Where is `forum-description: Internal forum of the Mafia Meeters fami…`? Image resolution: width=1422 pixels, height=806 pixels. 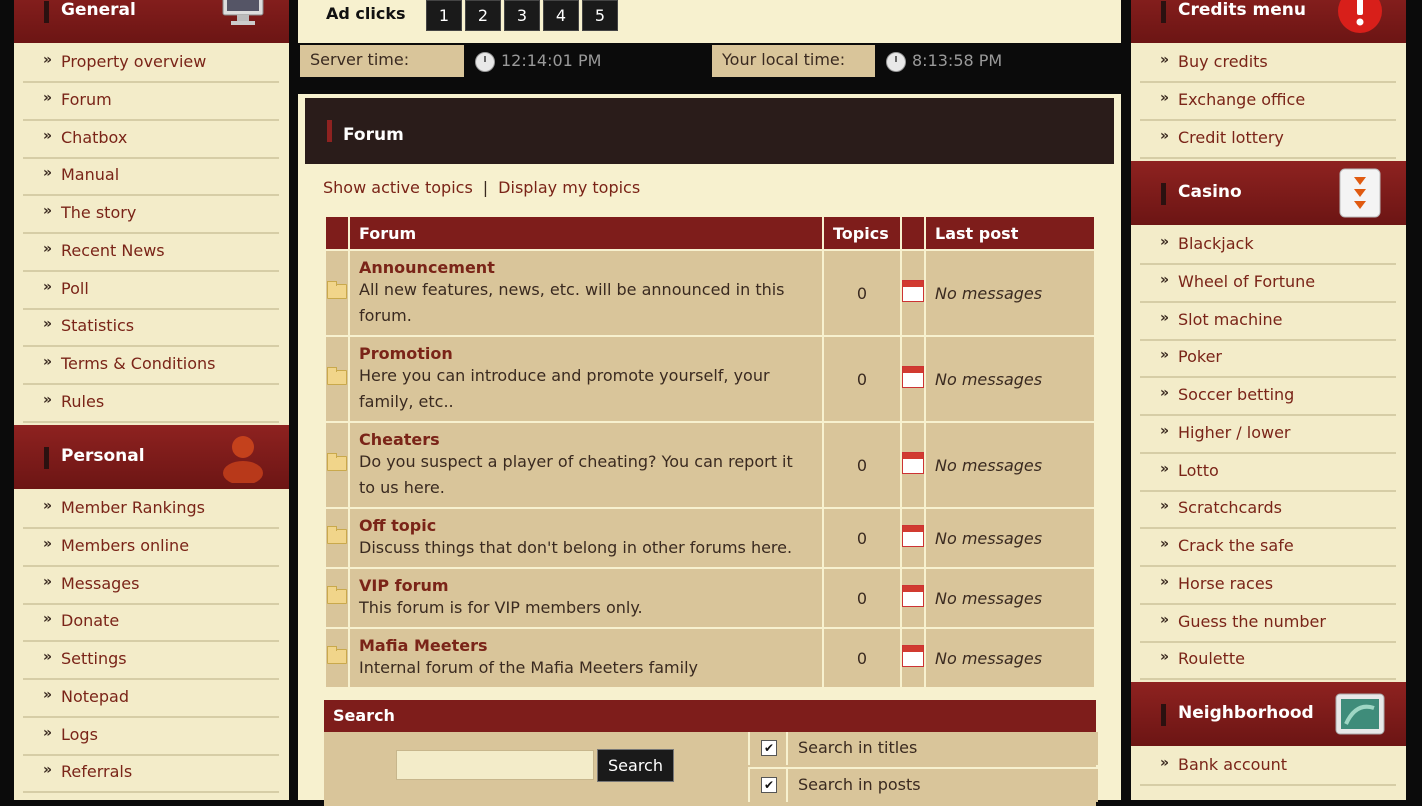 forum-description: Internal forum of the Mafia Meeters fami… is located at coordinates (528, 667).